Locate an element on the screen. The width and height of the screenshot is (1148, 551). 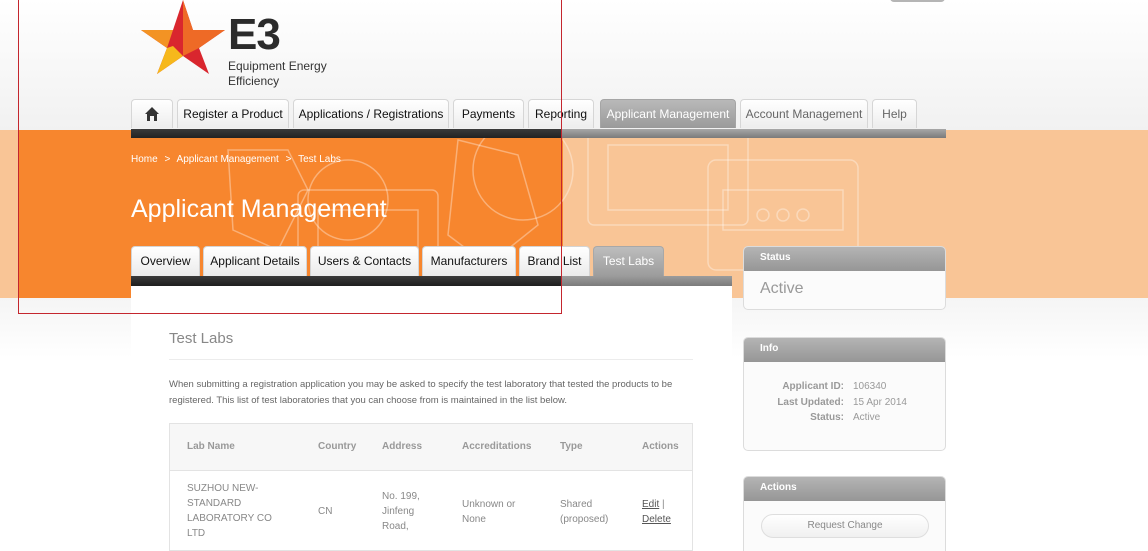
breadcrumb-applicant-management: Applicant Management is located at coordinates (228, 159).